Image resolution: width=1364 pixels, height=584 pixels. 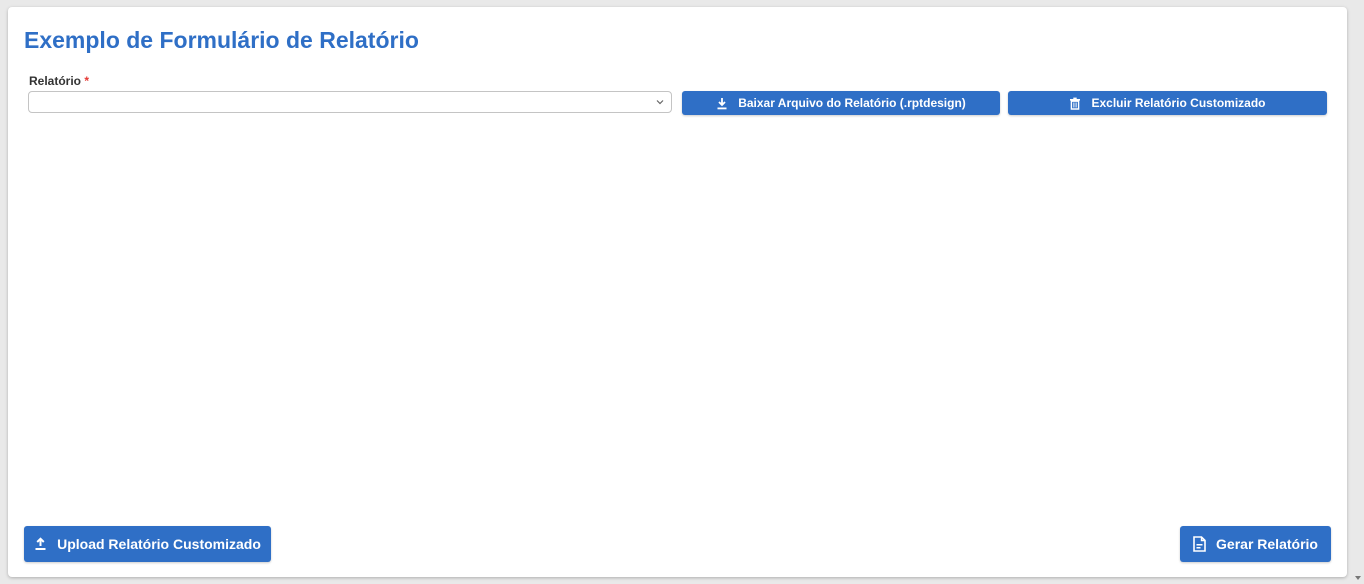 I want to click on chevron-down-icon, so click(x=660, y=102).